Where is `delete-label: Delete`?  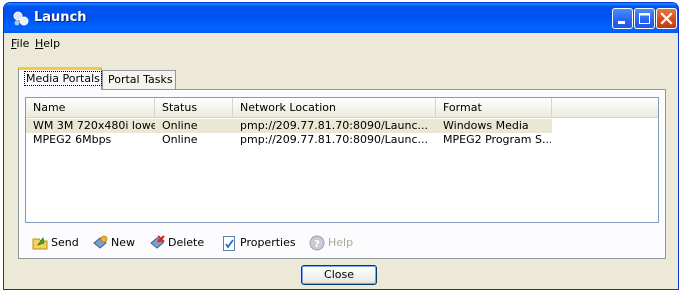 delete-label: Delete is located at coordinates (186, 242).